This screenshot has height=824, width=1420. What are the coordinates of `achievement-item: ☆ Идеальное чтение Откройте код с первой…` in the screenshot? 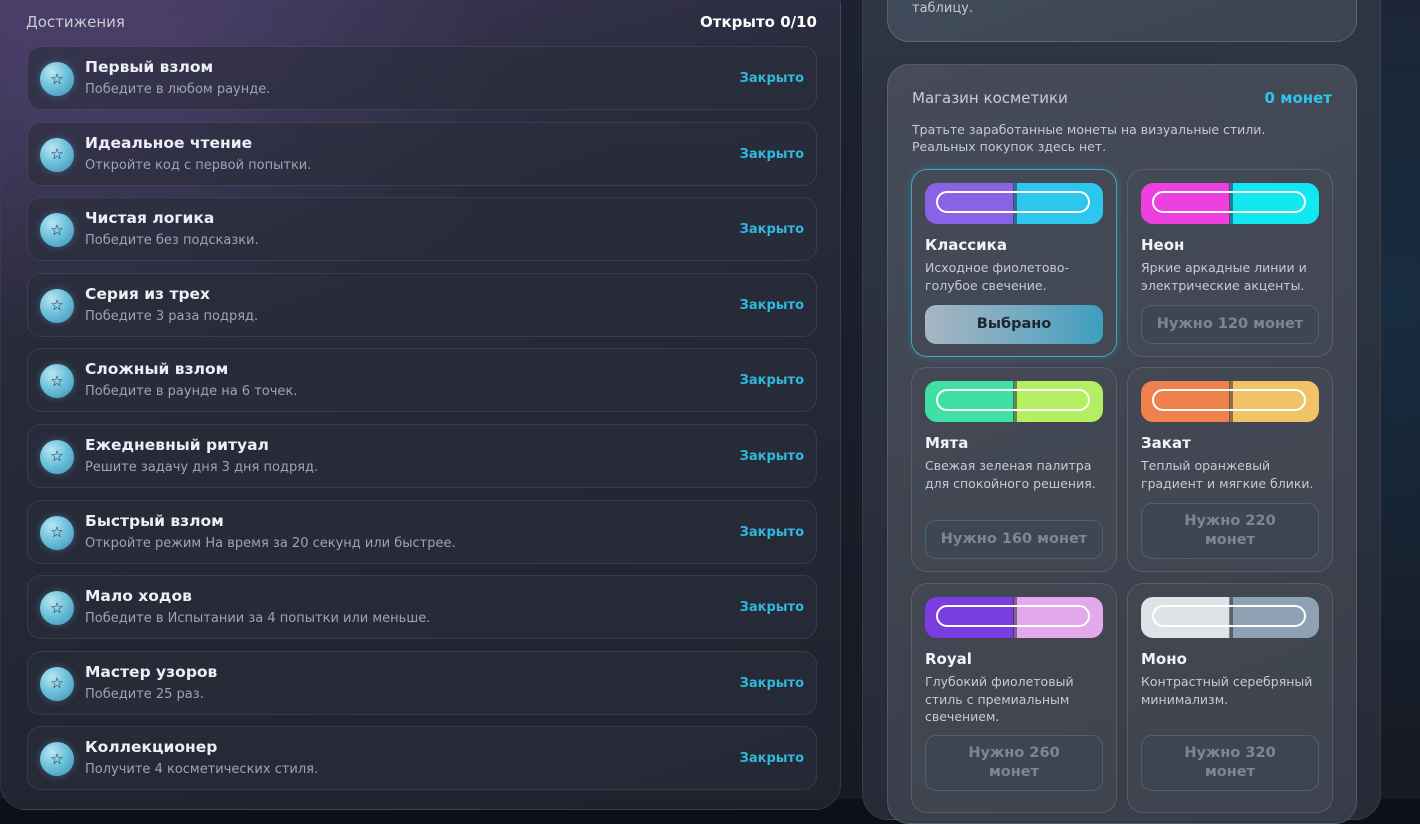 It's located at (422, 153).